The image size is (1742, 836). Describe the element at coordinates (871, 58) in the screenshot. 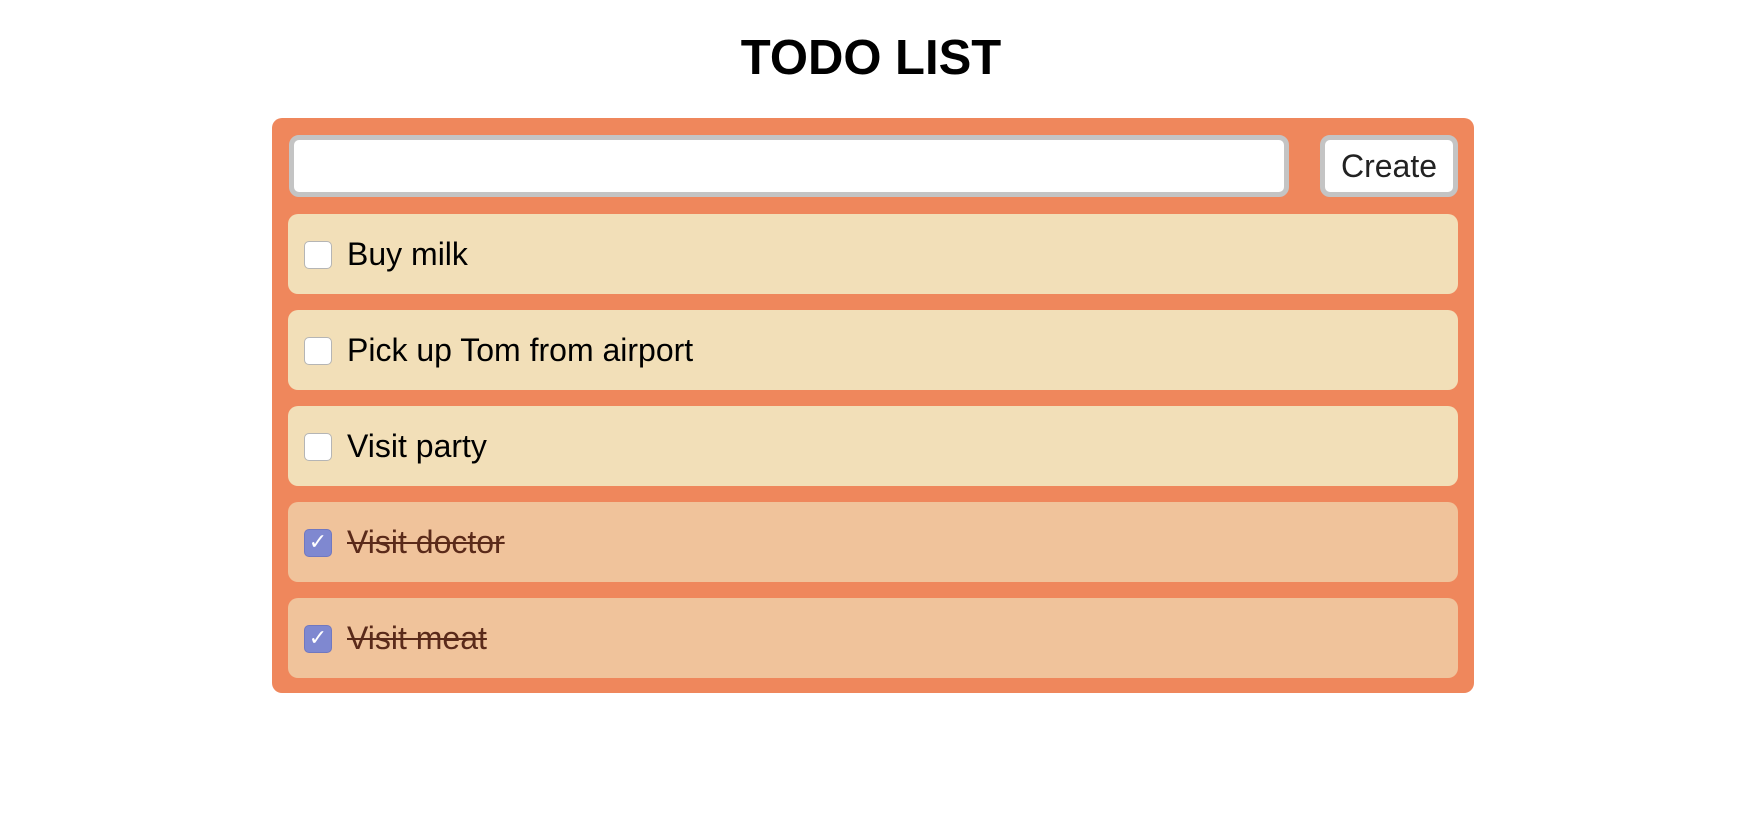

I see `page-title: TODO LIST` at that location.